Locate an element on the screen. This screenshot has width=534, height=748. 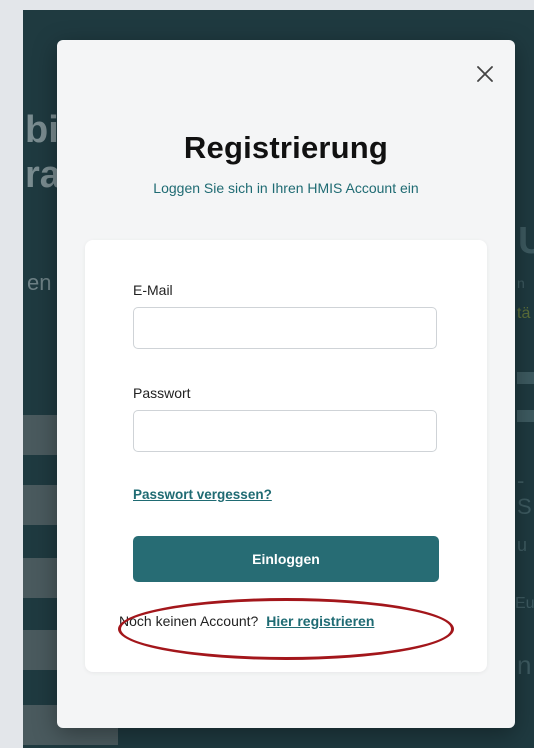
background-subtext-fragment: en is located at coordinates (39, 282).